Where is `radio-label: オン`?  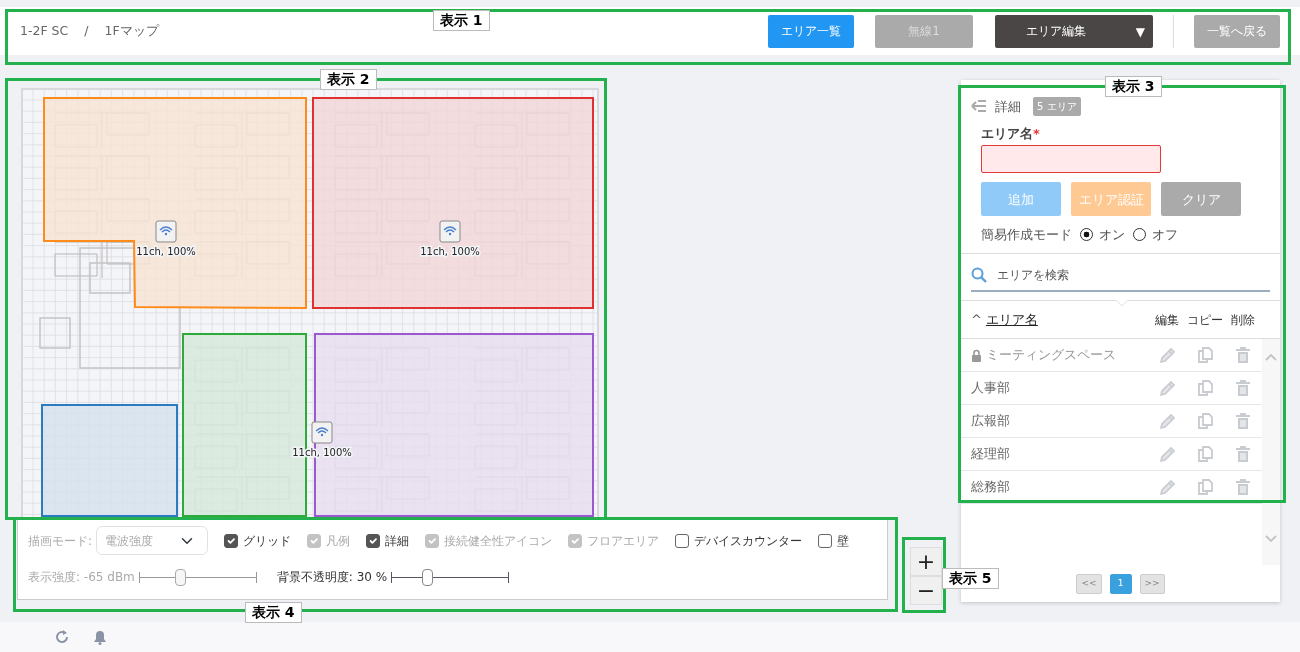 radio-label: オン is located at coordinates (1112, 234).